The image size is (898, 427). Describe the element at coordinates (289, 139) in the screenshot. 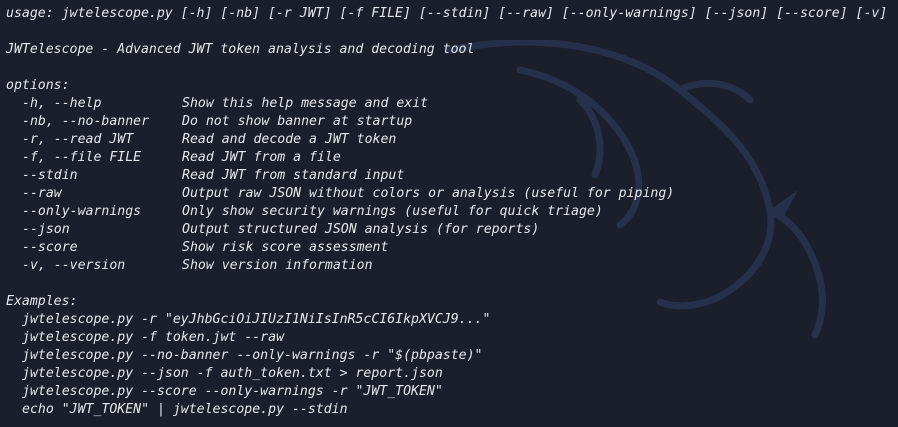

I see `option-desc: Read and decode a JWT token` at that location.